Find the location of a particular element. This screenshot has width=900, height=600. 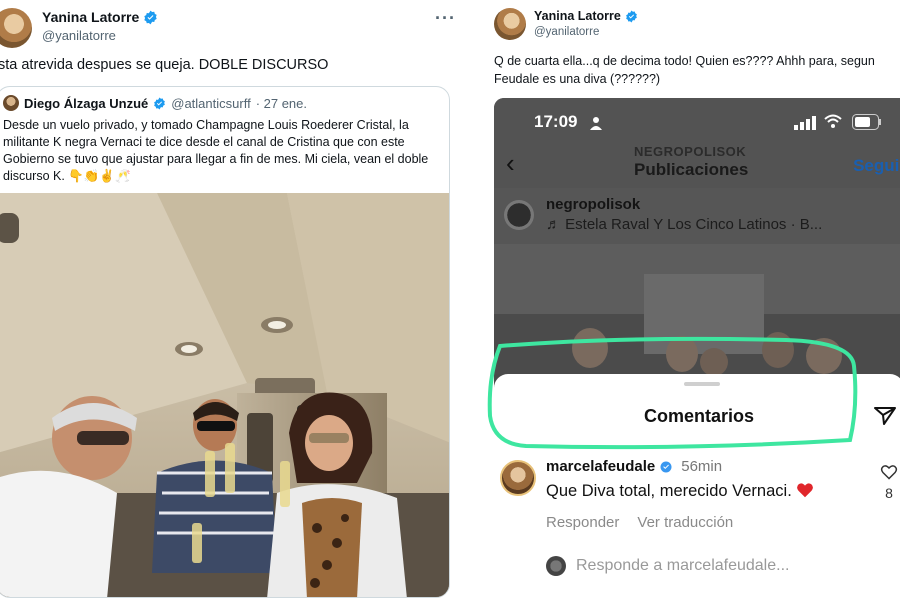

quoted-date: · 27 ene. is located at coordinates (281, 103).